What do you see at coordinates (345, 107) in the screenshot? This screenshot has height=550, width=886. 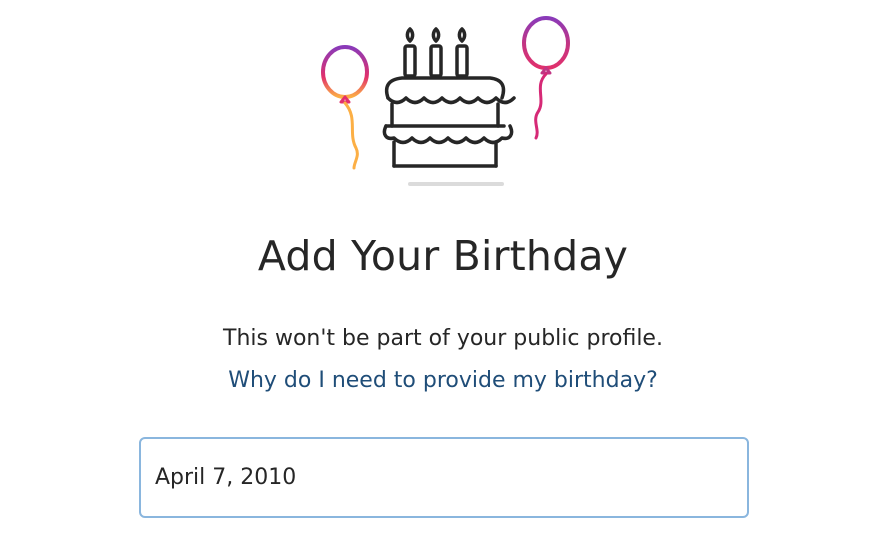 I see `balloon-left-icon` at bounding box center [345, 107].